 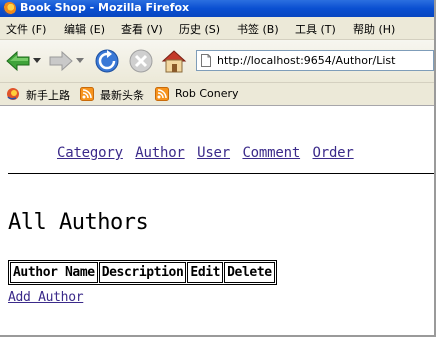 What do you see at coordinates (249, 272) in the screenshot?
I see `column-header-delete: Delete` at bounding box center [249, 272].